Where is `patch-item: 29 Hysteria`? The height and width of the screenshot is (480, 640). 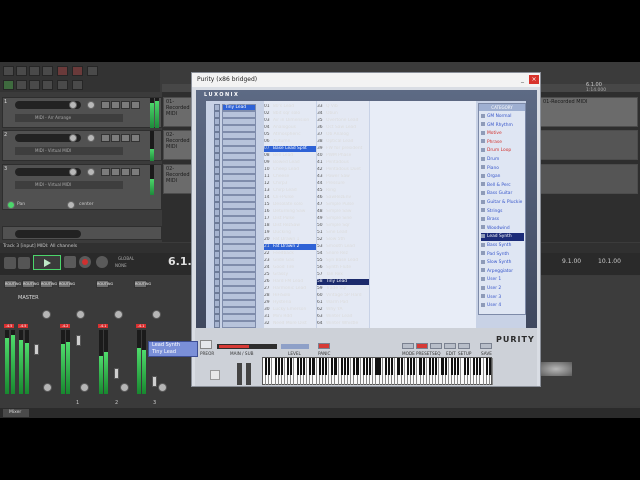
patch-item: 29 Hysteria is located at coordinates (290, 303).